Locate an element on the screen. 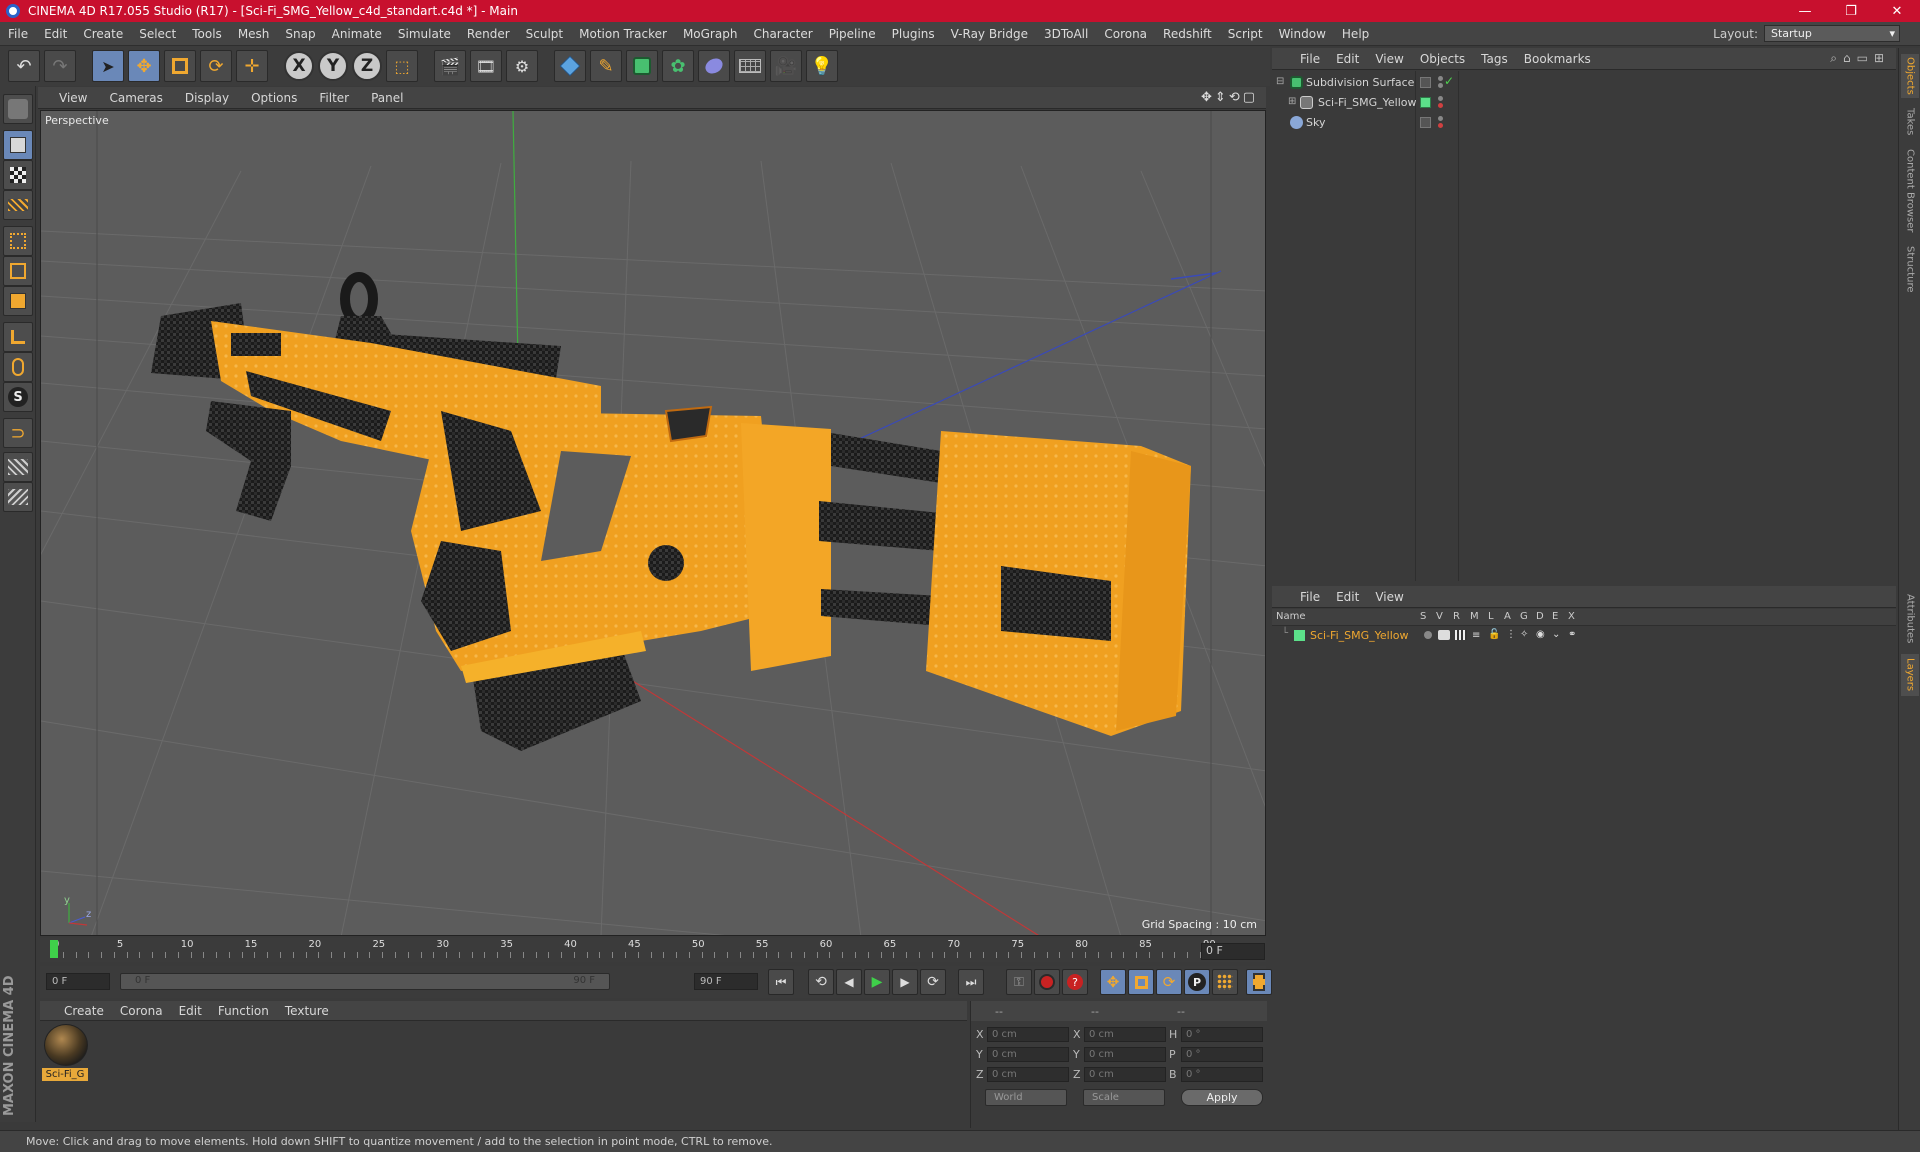  add-environment-button is located at coordinates (750, 66).